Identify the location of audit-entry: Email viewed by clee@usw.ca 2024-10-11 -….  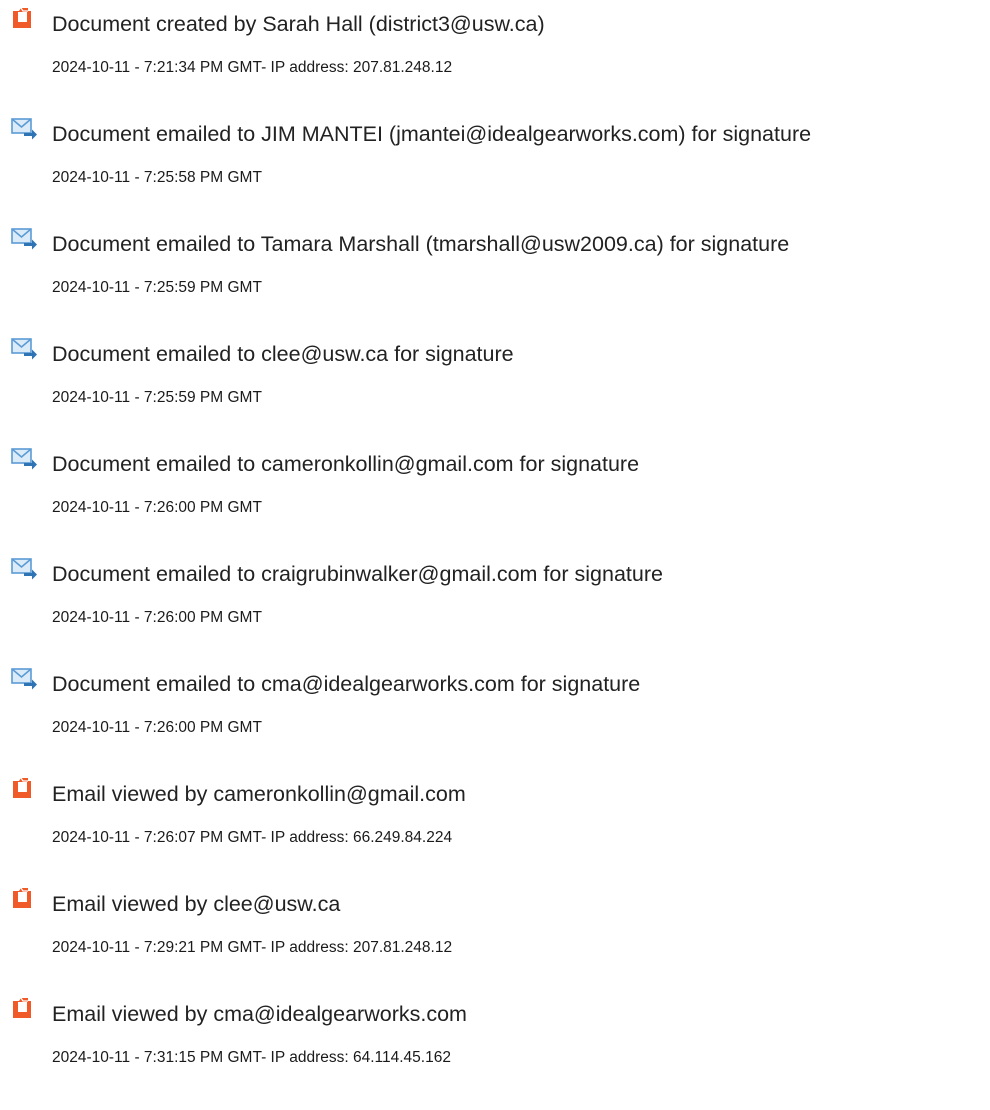
(495, 935).